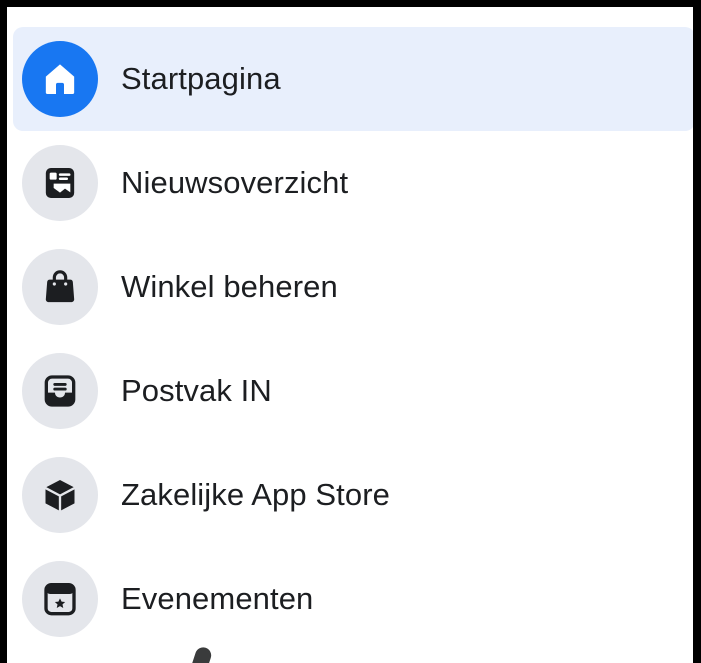  What do you see at coordinates (235, 182) in the screenshot?
I see `sidebar-item-label: Nieuwsoverzicht` at bounding box center [235, 182].